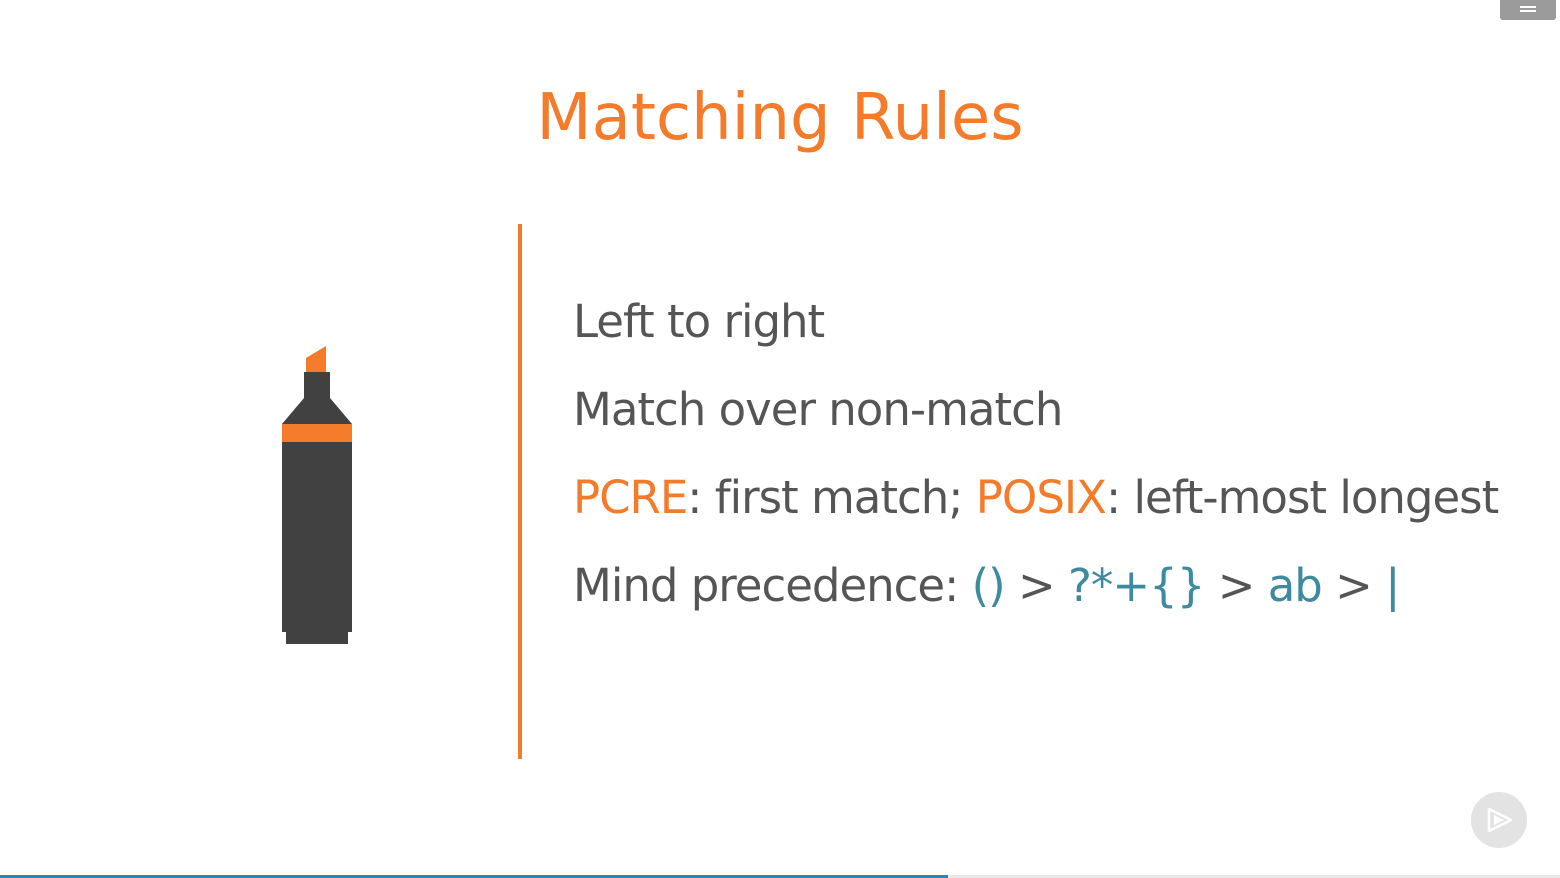  Describe the element at coordinates (831, 497) in the screenshot. I see `pcre-description: : first match;` at that location.